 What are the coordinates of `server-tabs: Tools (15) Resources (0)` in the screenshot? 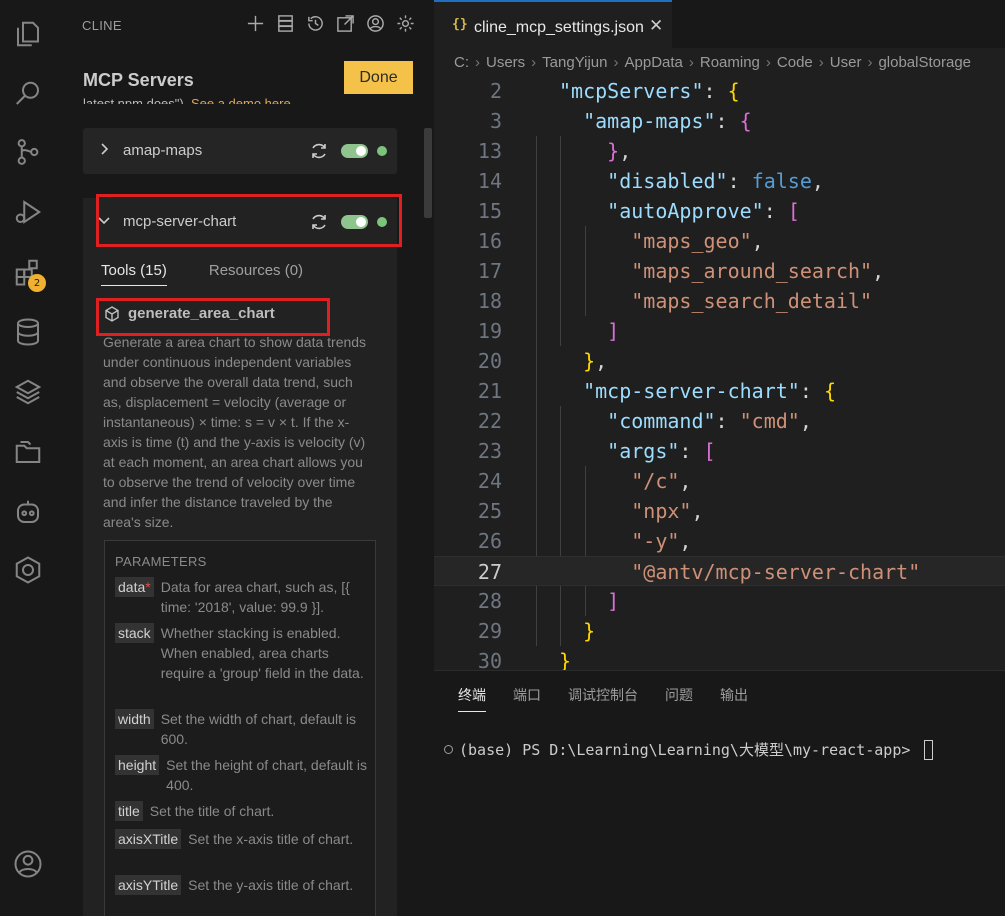 It's located at (202, 274).